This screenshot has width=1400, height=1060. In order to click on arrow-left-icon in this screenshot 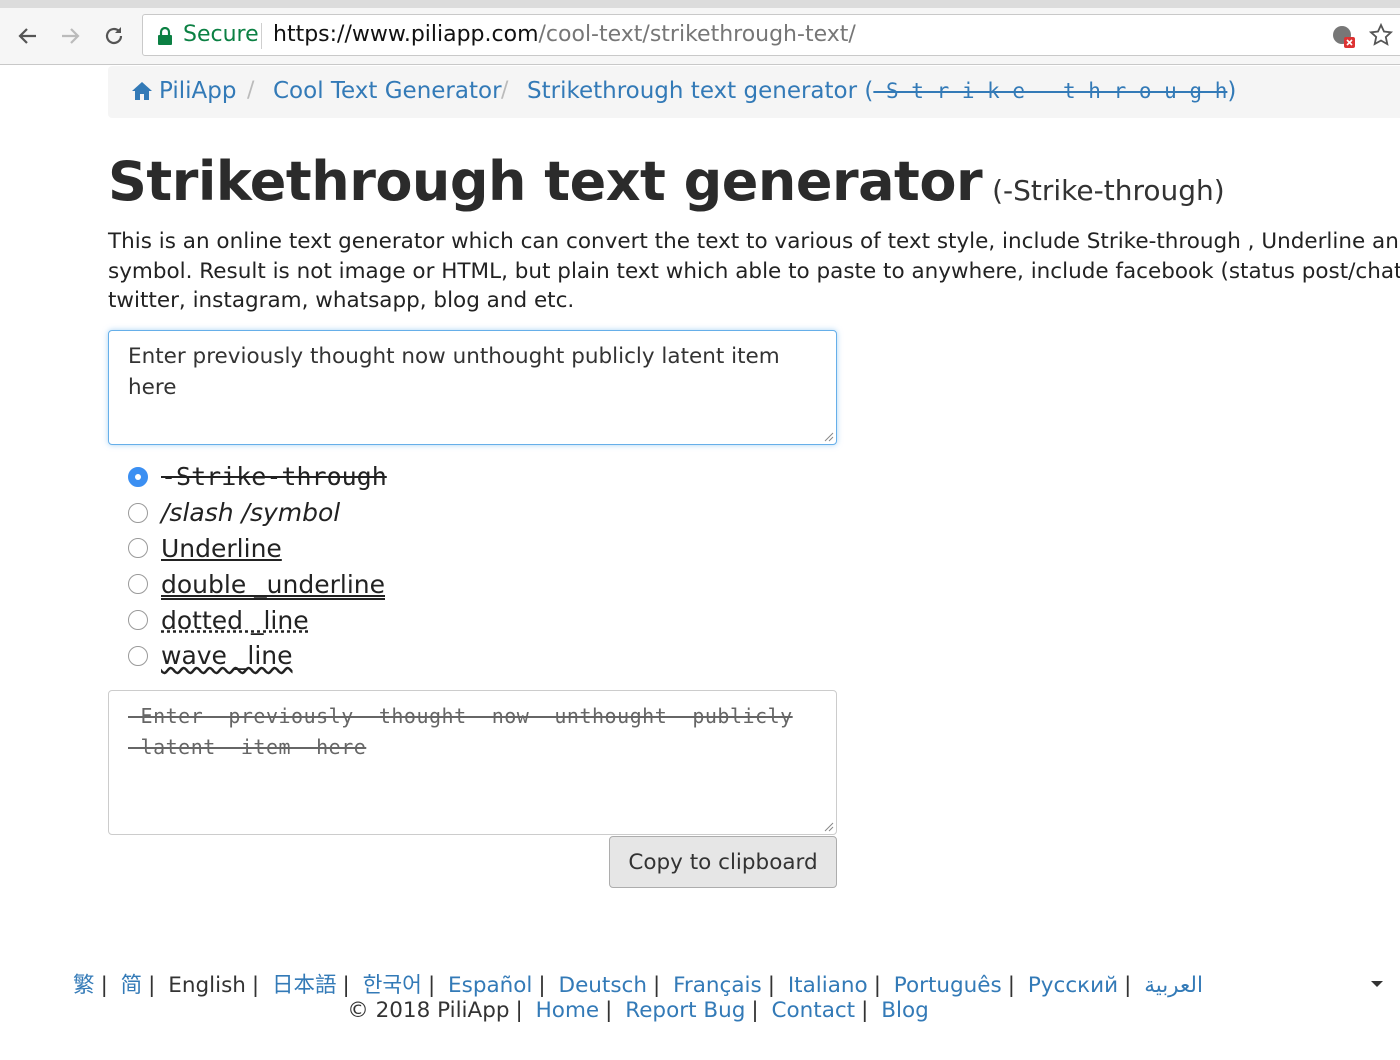, I will do `click(27, 36)`.